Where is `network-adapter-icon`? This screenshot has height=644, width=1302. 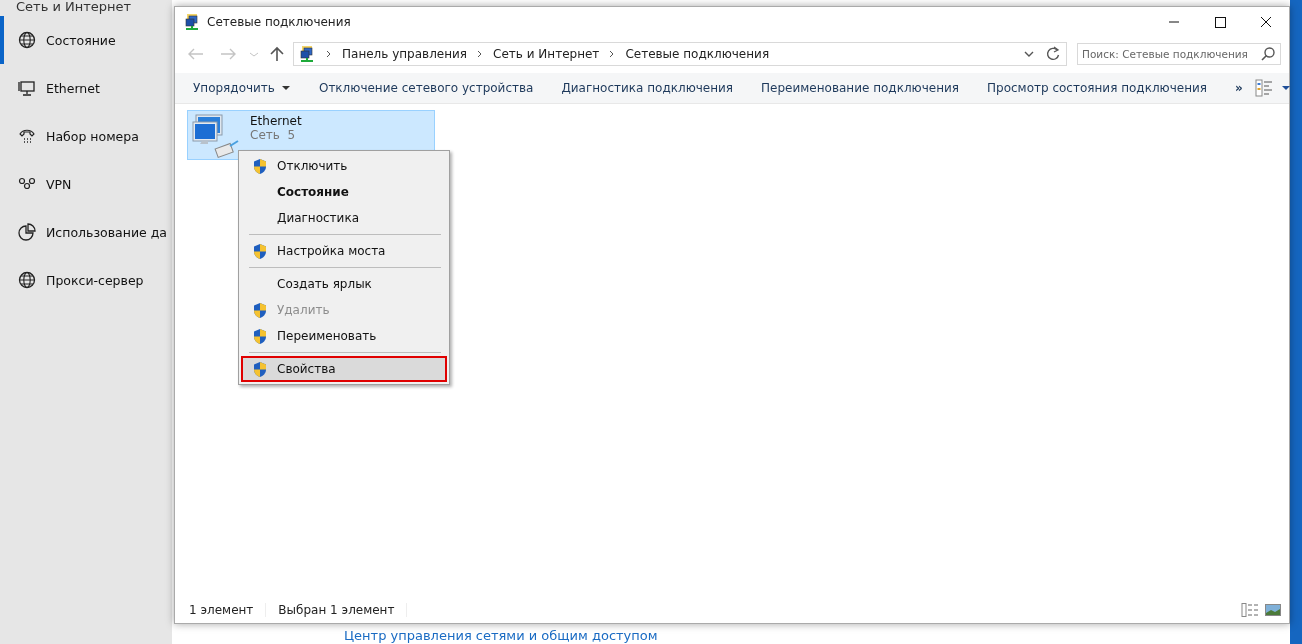 network-adapter-icon is located at coordinates (216, 136).